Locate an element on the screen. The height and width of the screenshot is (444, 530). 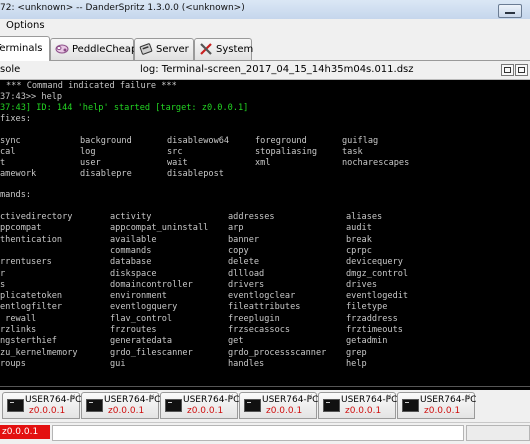
command-item: audit is located at coordinates (359, 228).